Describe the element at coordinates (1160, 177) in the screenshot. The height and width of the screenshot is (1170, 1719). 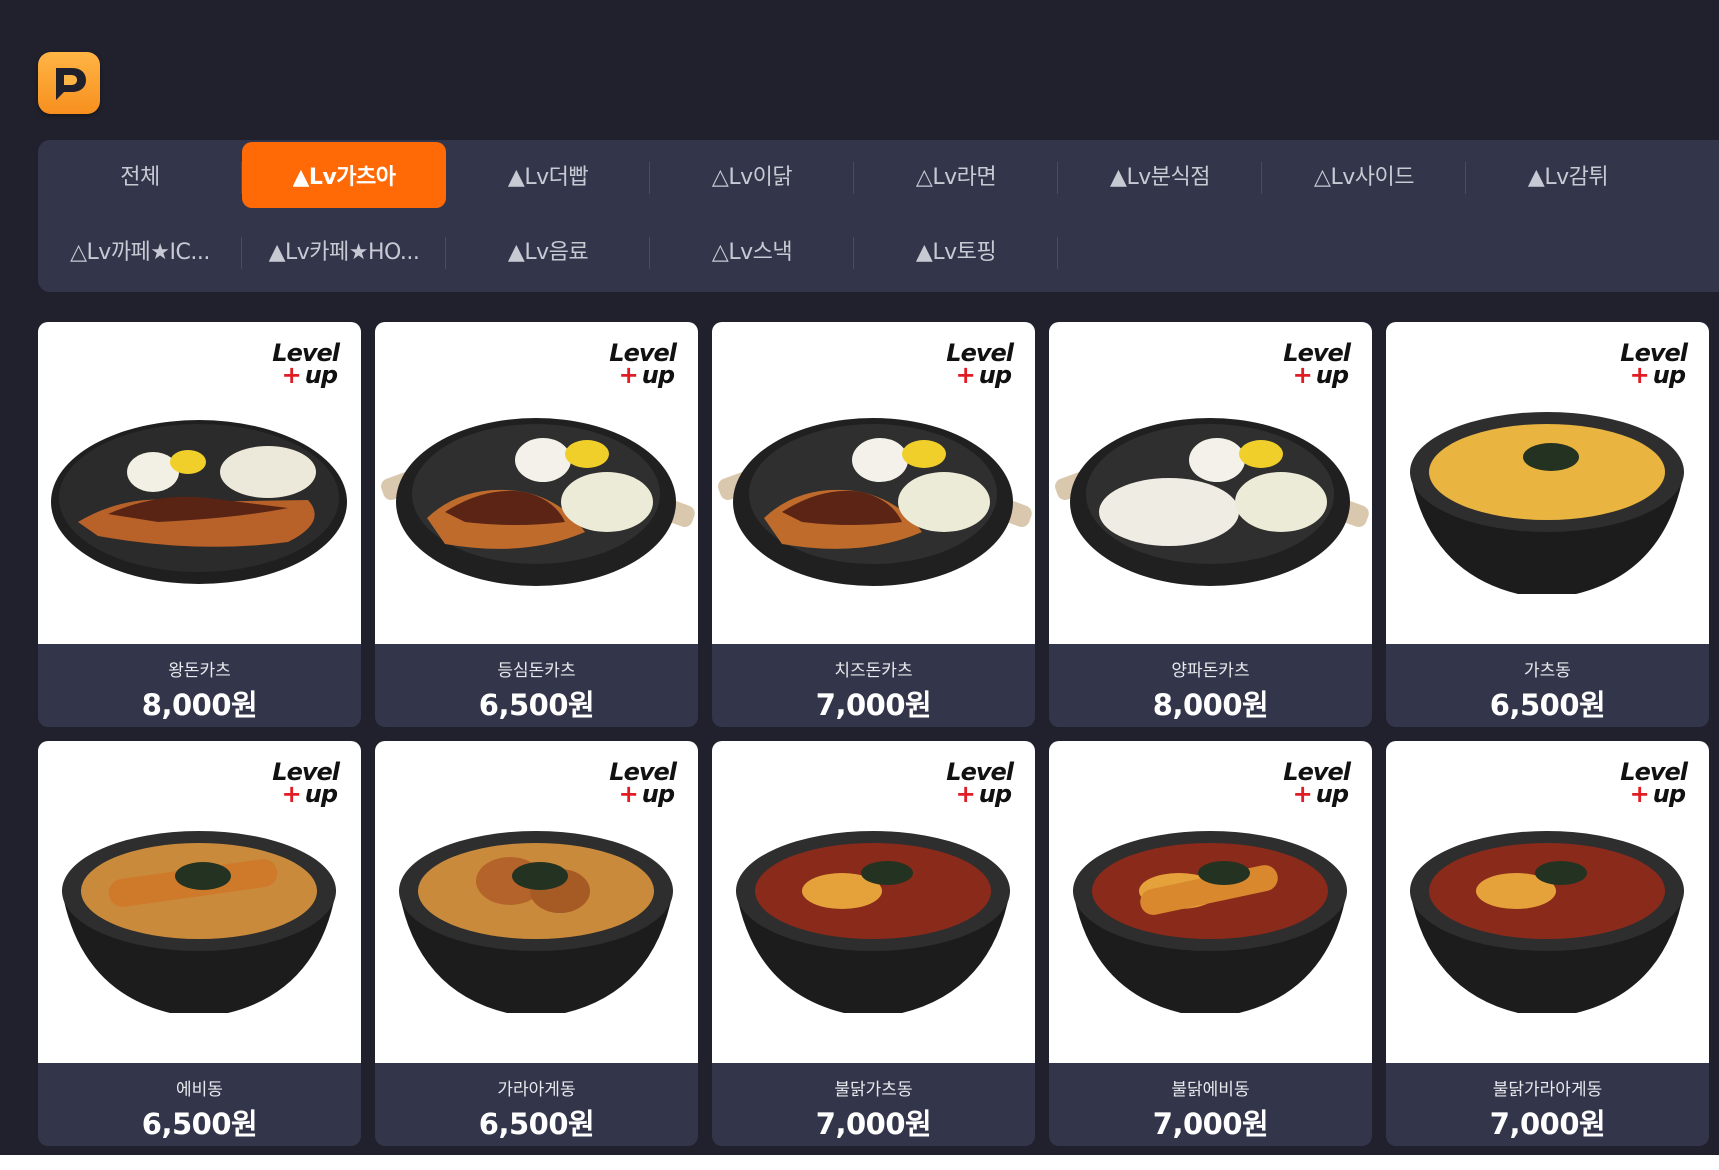
I see `tab-label: ▲Lv분식점` at that location.